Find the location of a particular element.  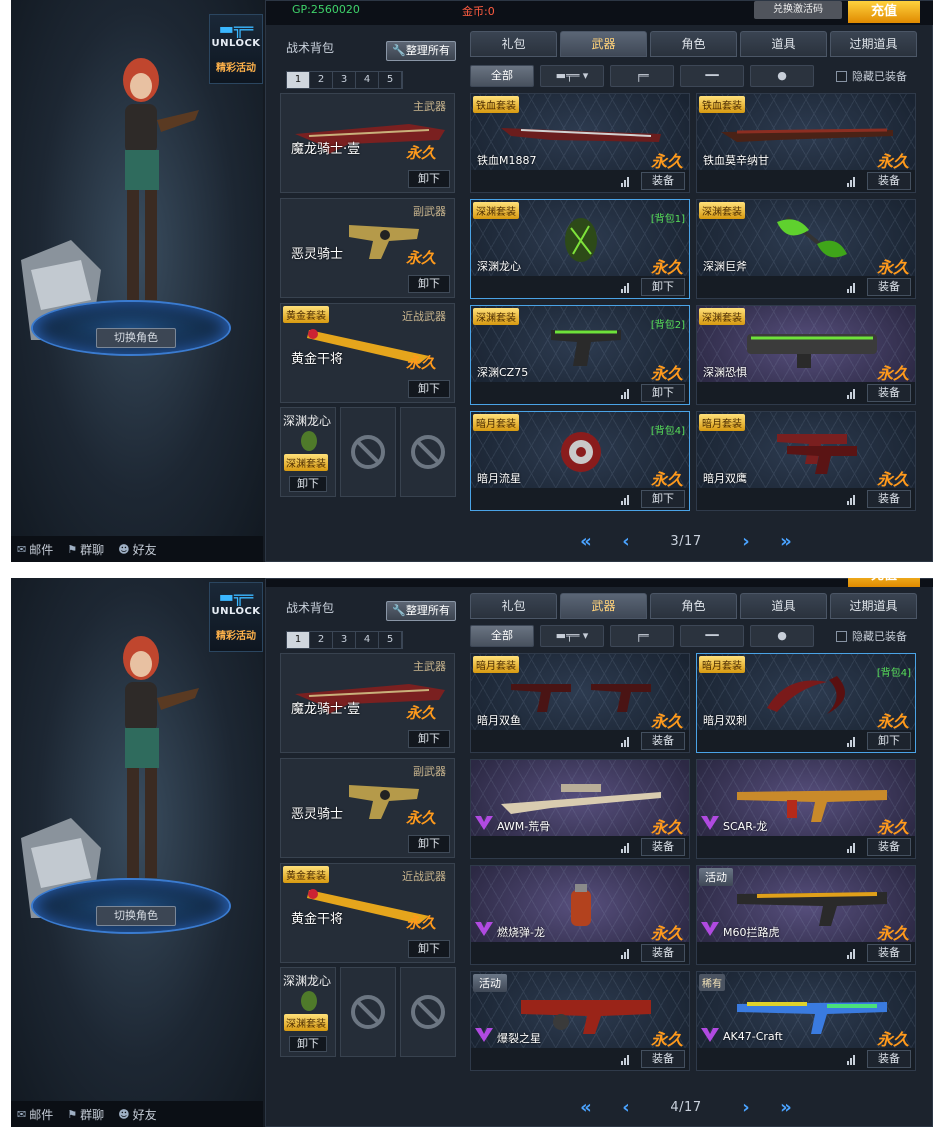

weapon-card: 燃烧弹-龙 永久 装备 is located at coordinates (580, 915).